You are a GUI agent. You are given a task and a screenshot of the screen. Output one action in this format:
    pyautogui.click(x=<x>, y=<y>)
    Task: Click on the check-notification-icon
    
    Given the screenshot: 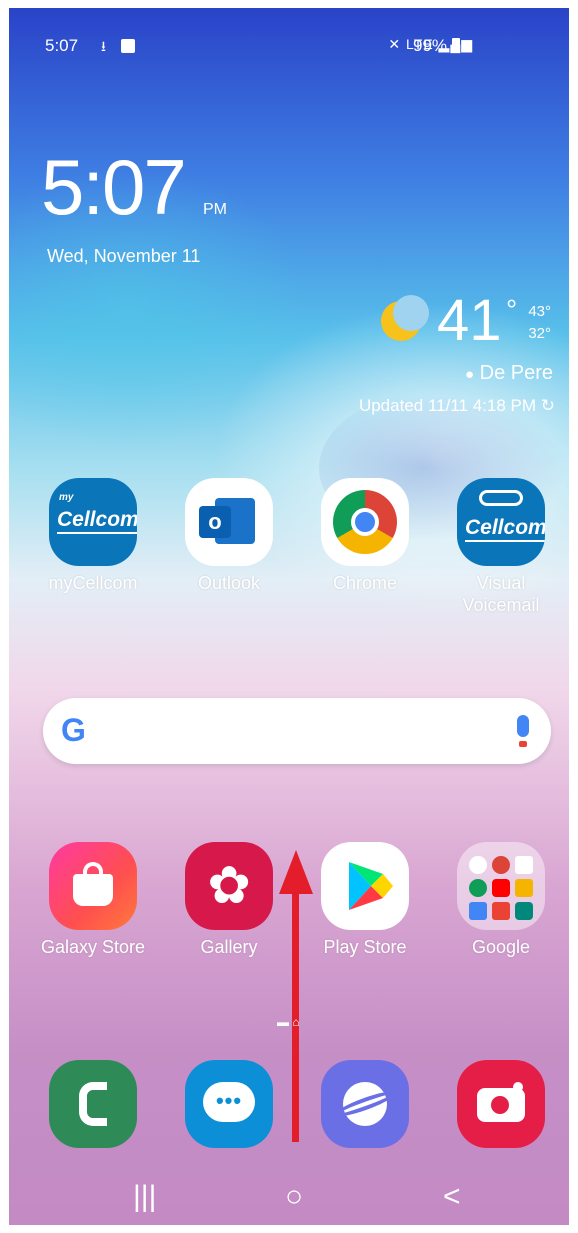 What is the action you would take?
    pyautogui.click(x=128, y=46)
    